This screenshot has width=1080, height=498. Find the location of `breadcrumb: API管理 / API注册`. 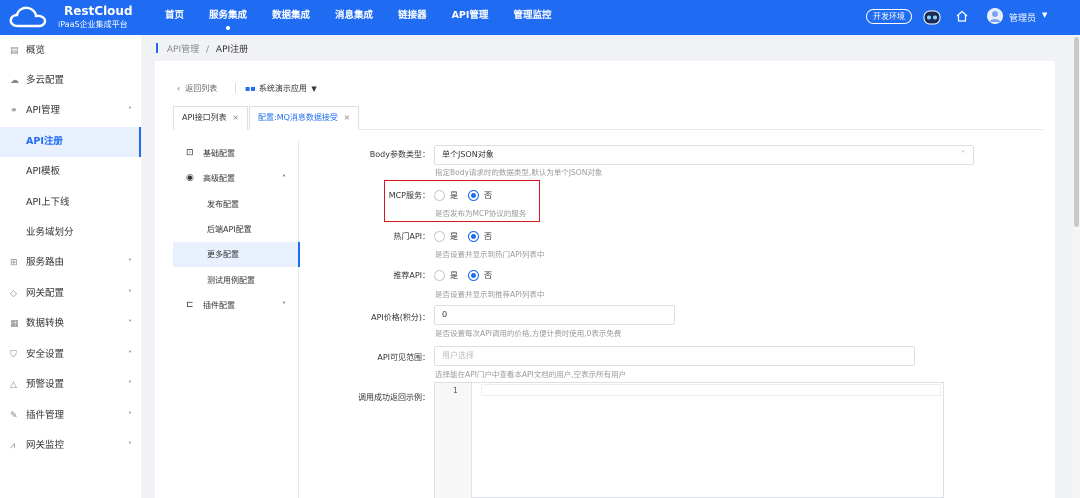

breadcrumb: API管理 / API注册 is located at coordinates (202, 49).